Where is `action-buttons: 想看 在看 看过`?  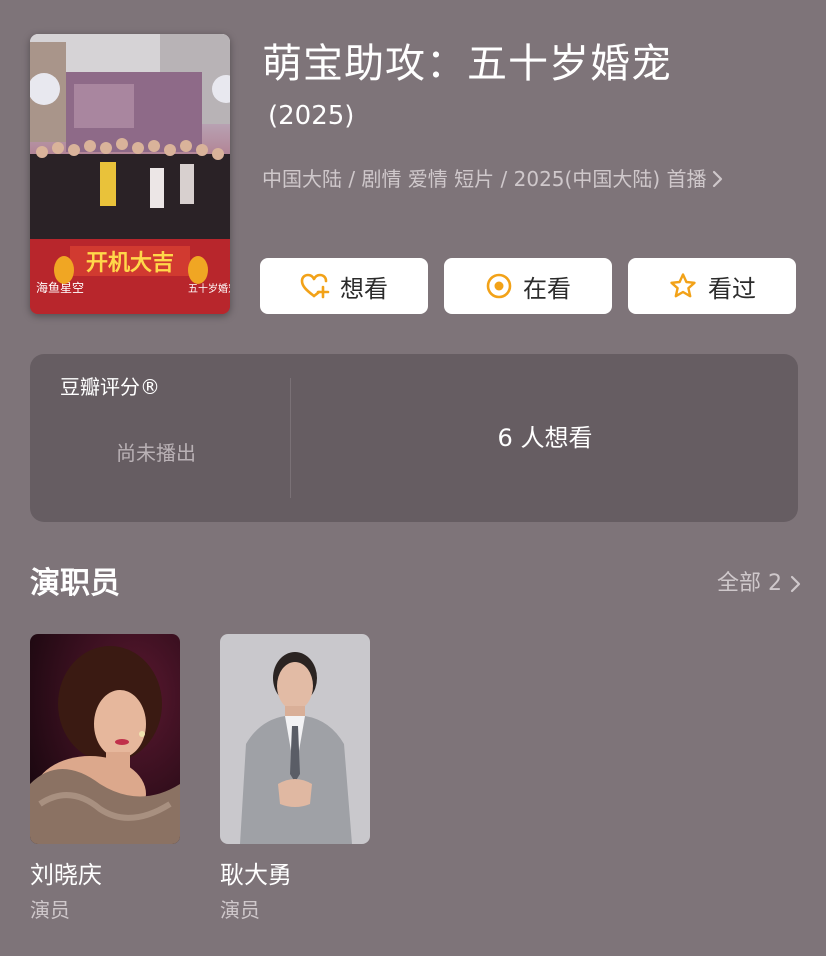 action-buttons: 想看 在看 看过 is located at coordinates (528, 286).